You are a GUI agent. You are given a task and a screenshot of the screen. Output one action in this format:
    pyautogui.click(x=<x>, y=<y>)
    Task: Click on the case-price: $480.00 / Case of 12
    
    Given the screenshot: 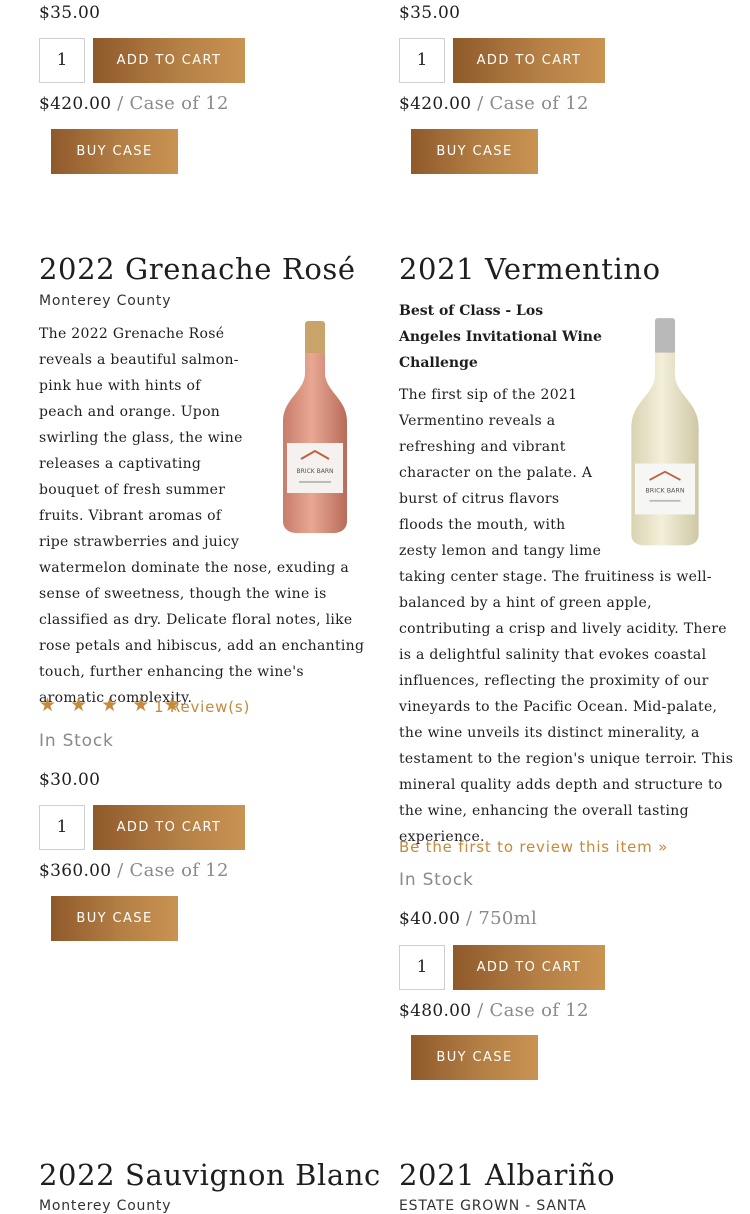 What is the action you would take?
    pyautogui.click(x=494, y=1010)
    